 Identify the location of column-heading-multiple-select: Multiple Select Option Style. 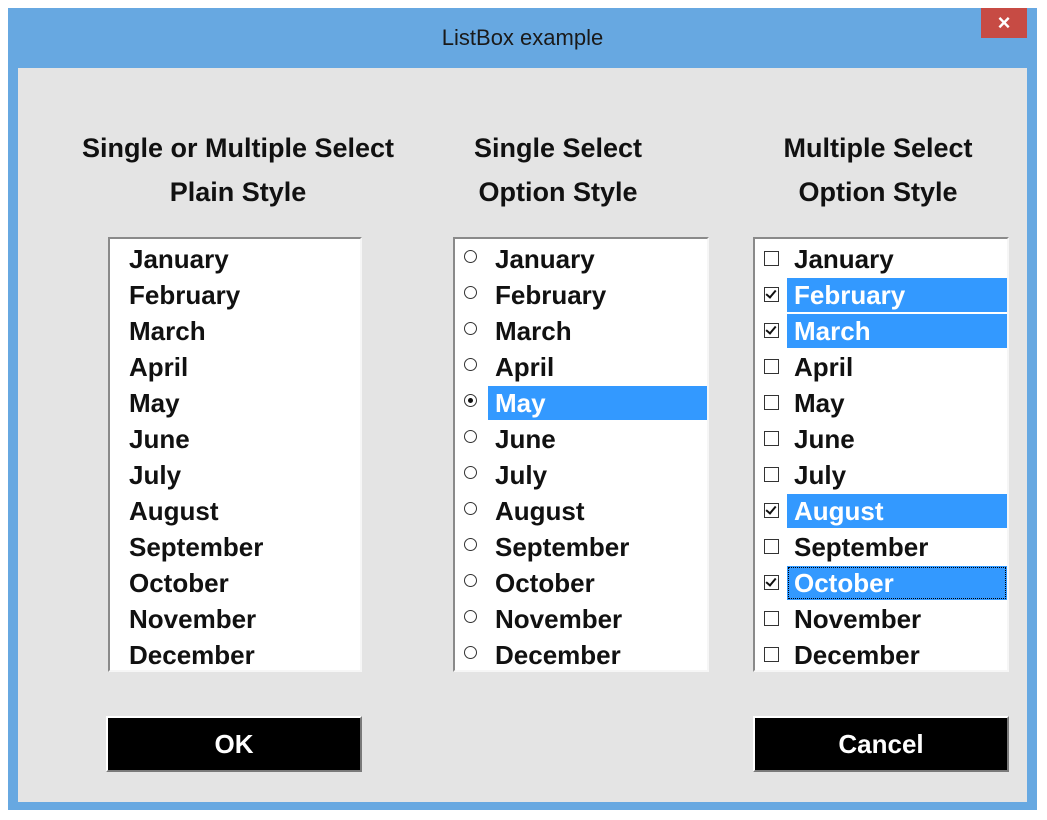
(878, 170).